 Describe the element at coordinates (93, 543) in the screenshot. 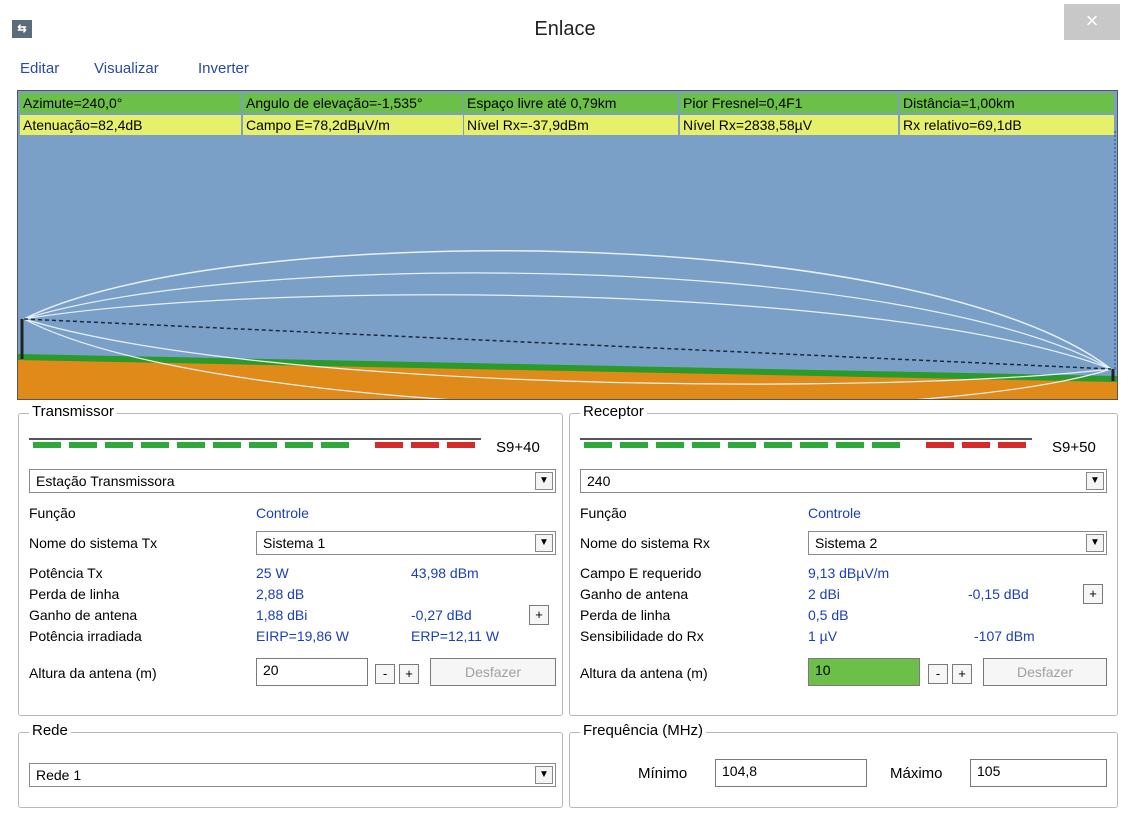

I see `tx-sistema-label: Nome do sistema Tx` at that location.